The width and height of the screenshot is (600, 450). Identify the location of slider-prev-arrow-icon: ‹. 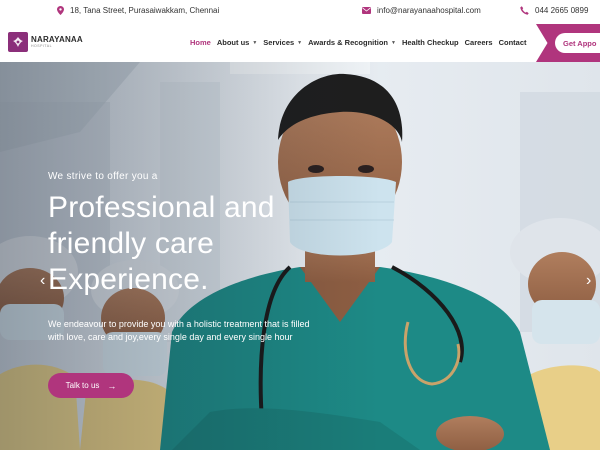
(42, 281).